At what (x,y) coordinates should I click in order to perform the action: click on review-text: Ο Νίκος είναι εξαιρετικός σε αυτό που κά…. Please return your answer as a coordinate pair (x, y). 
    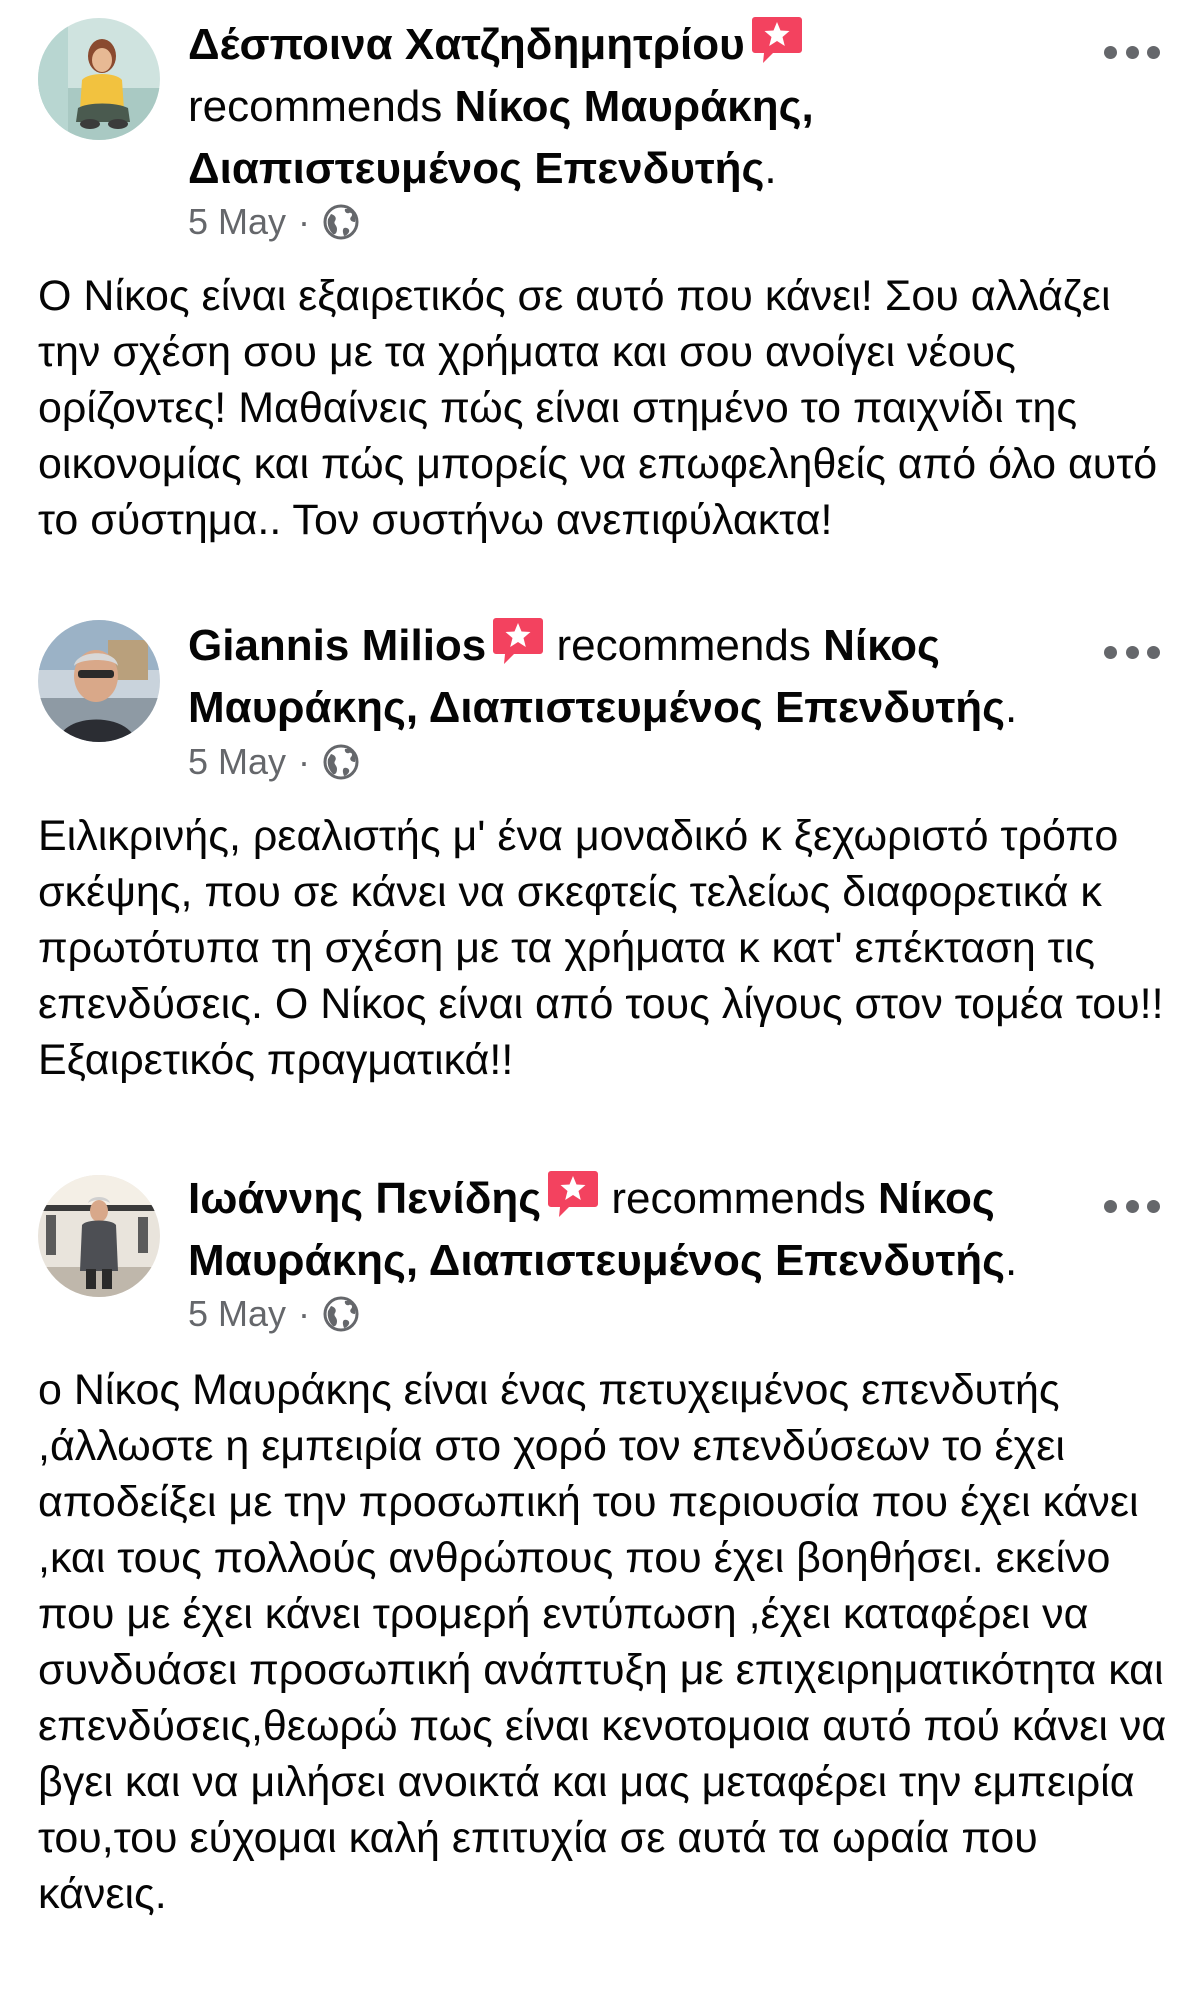
    Looking at the image, I should click on (598, 408).